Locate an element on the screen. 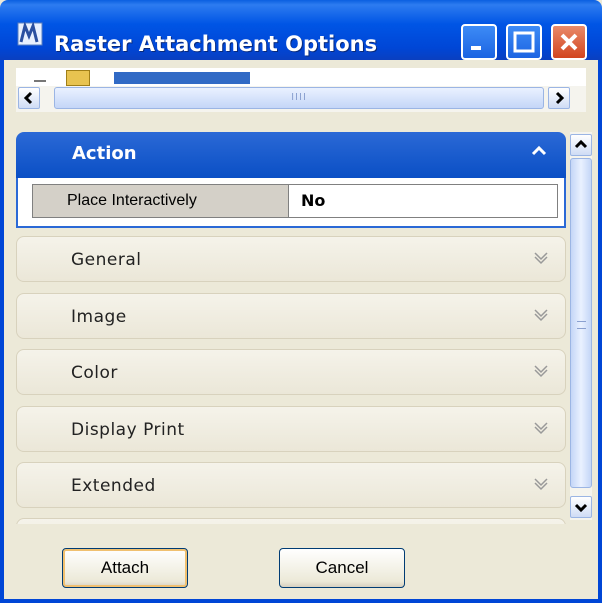 This screenshot has width=602, height=603. group-general: General is located at coordinates (291, 259).